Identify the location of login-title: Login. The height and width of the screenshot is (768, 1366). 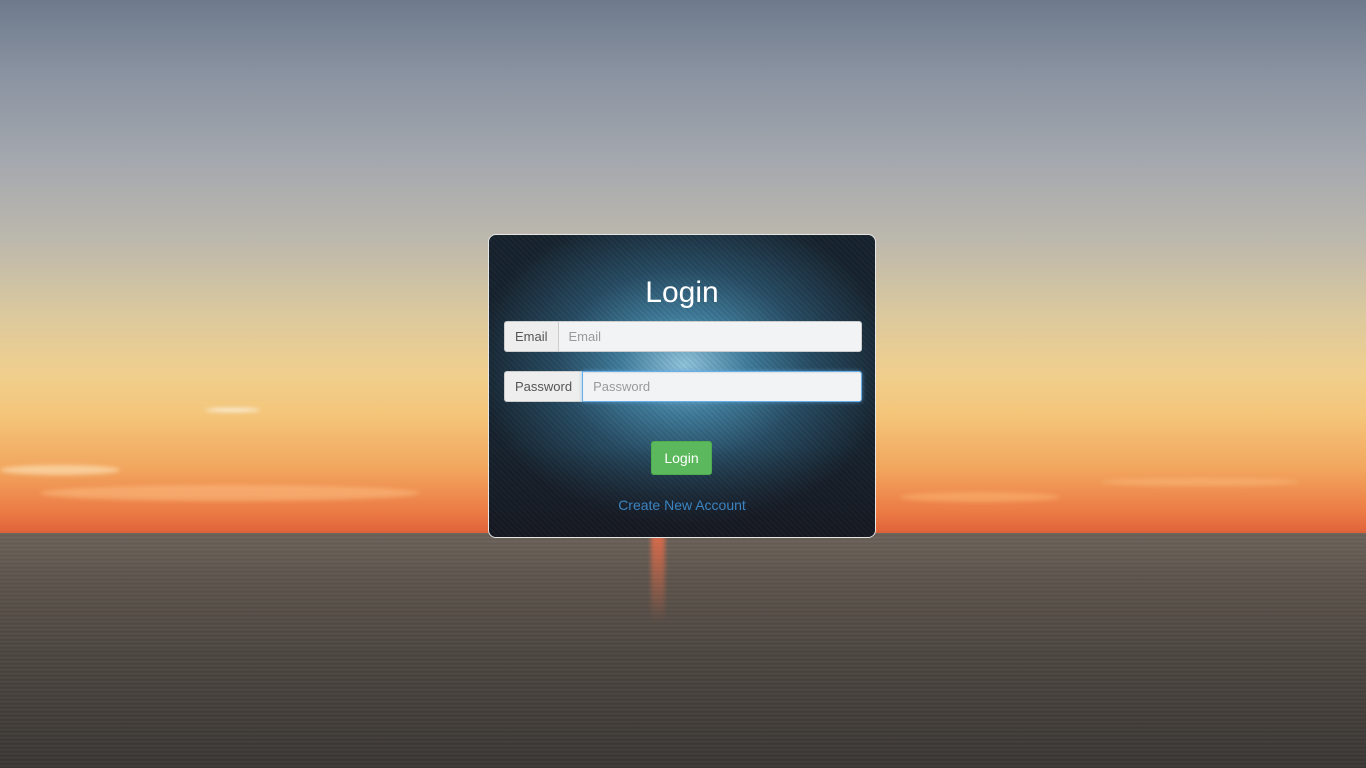
(682, 292).